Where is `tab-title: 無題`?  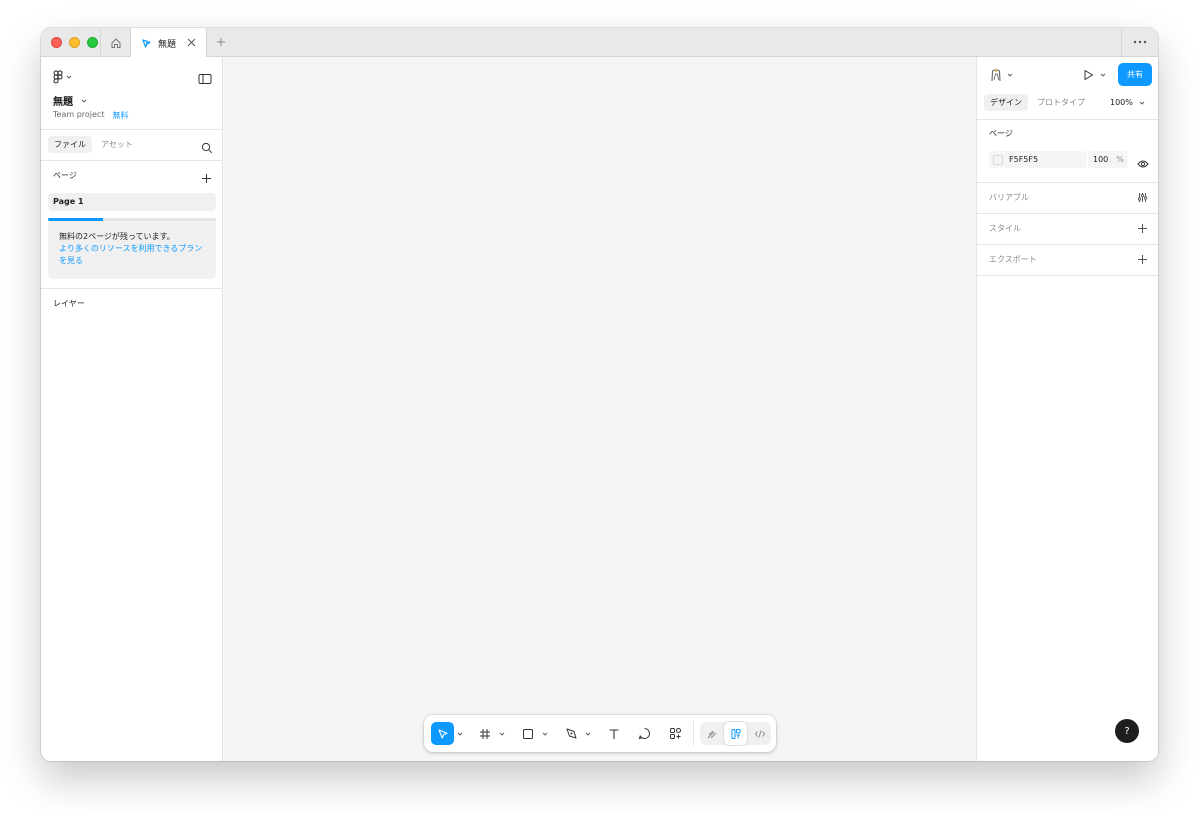 tab-title: 無題 is located at coordinates (167, 44).